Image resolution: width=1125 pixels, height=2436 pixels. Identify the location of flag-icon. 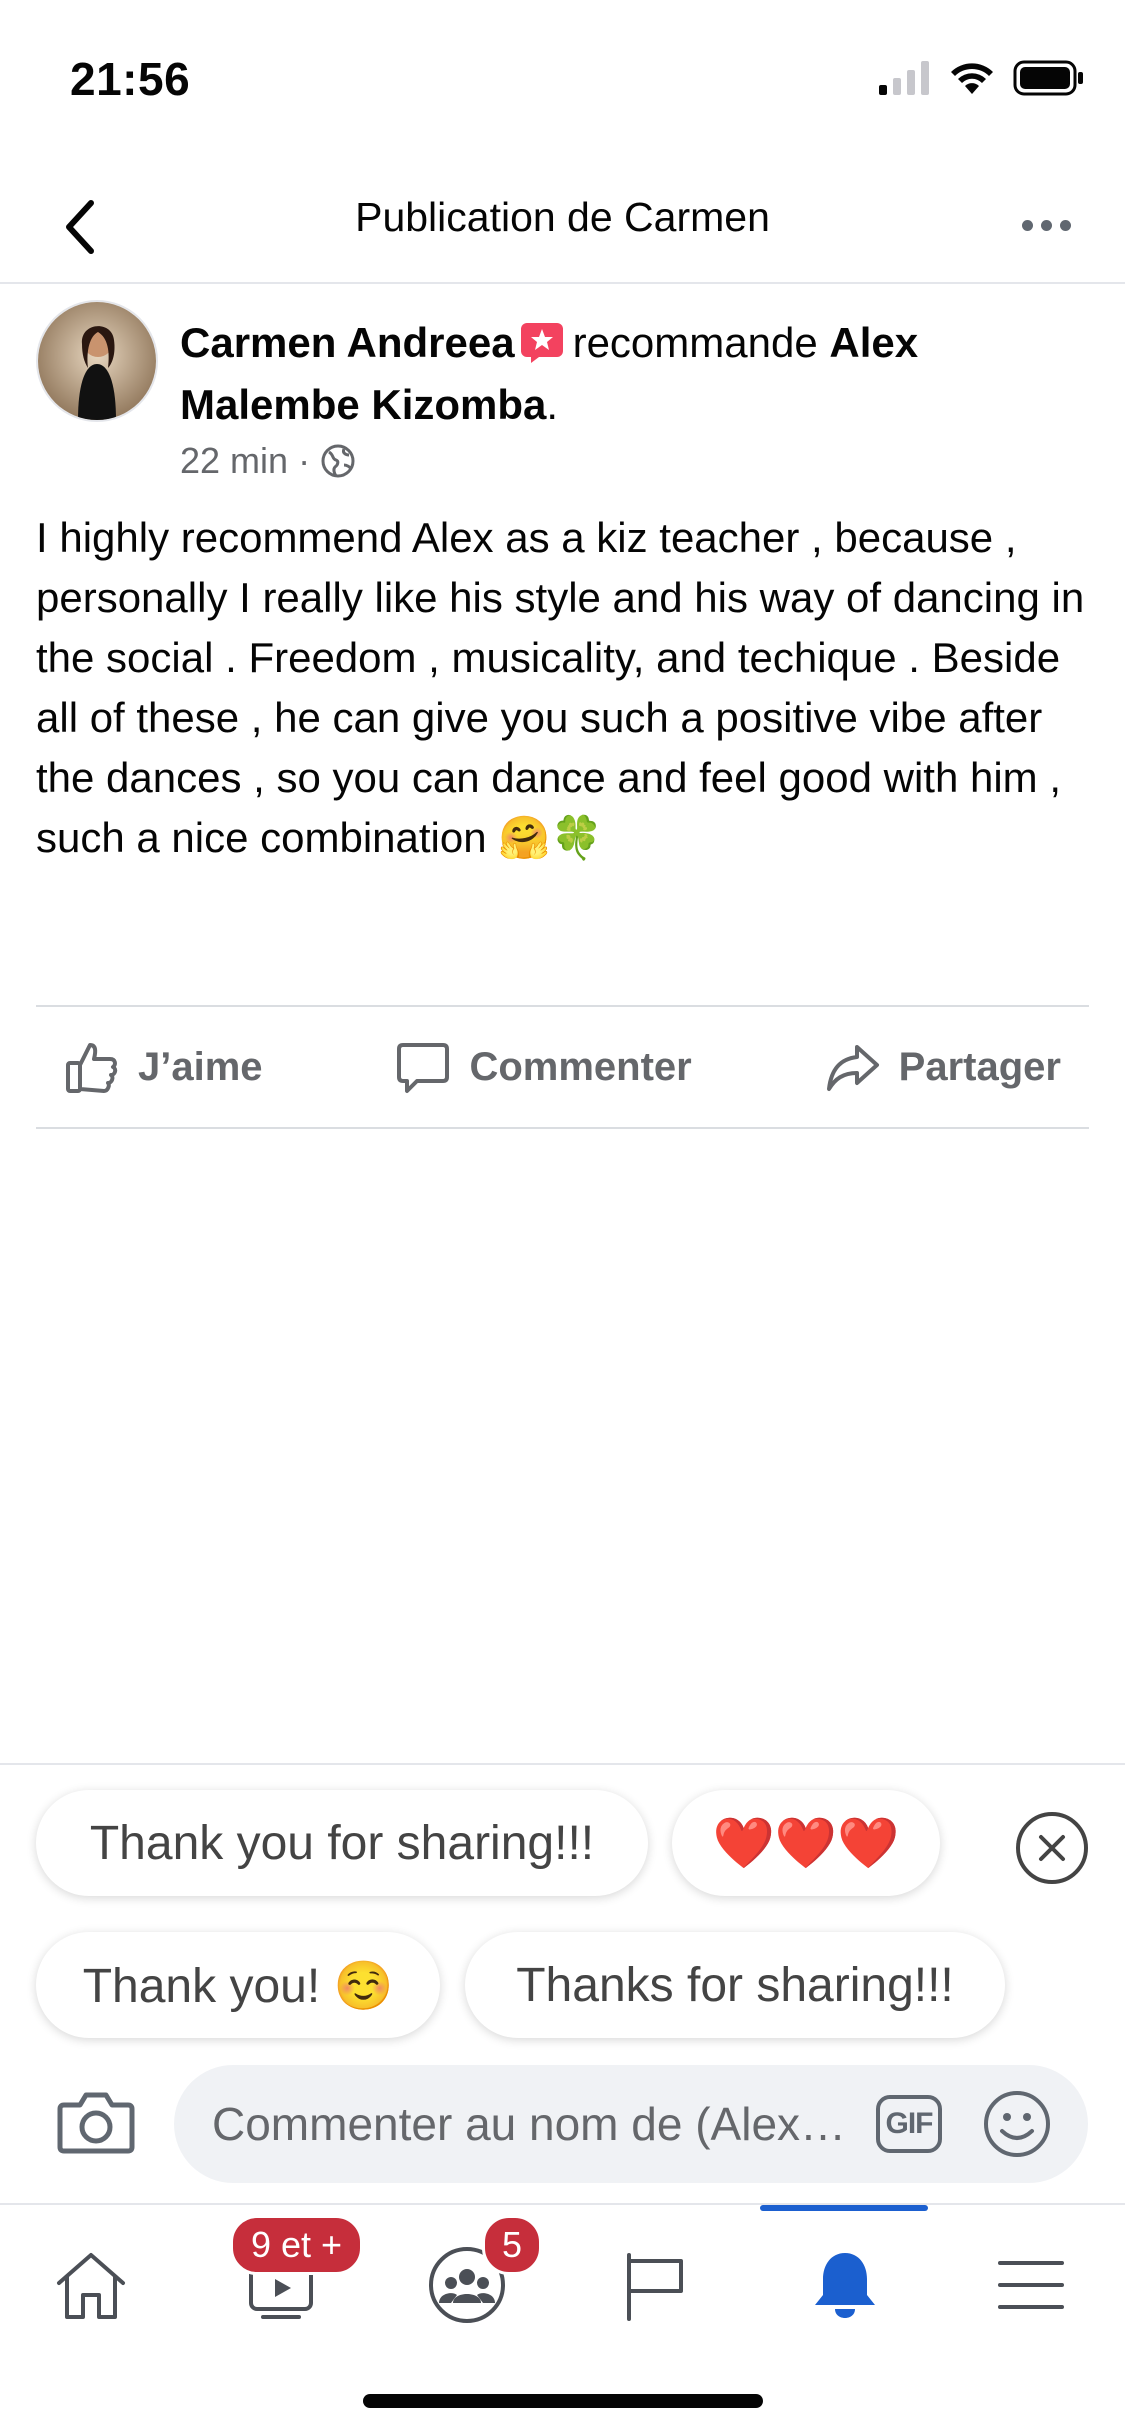
(655, 2287).